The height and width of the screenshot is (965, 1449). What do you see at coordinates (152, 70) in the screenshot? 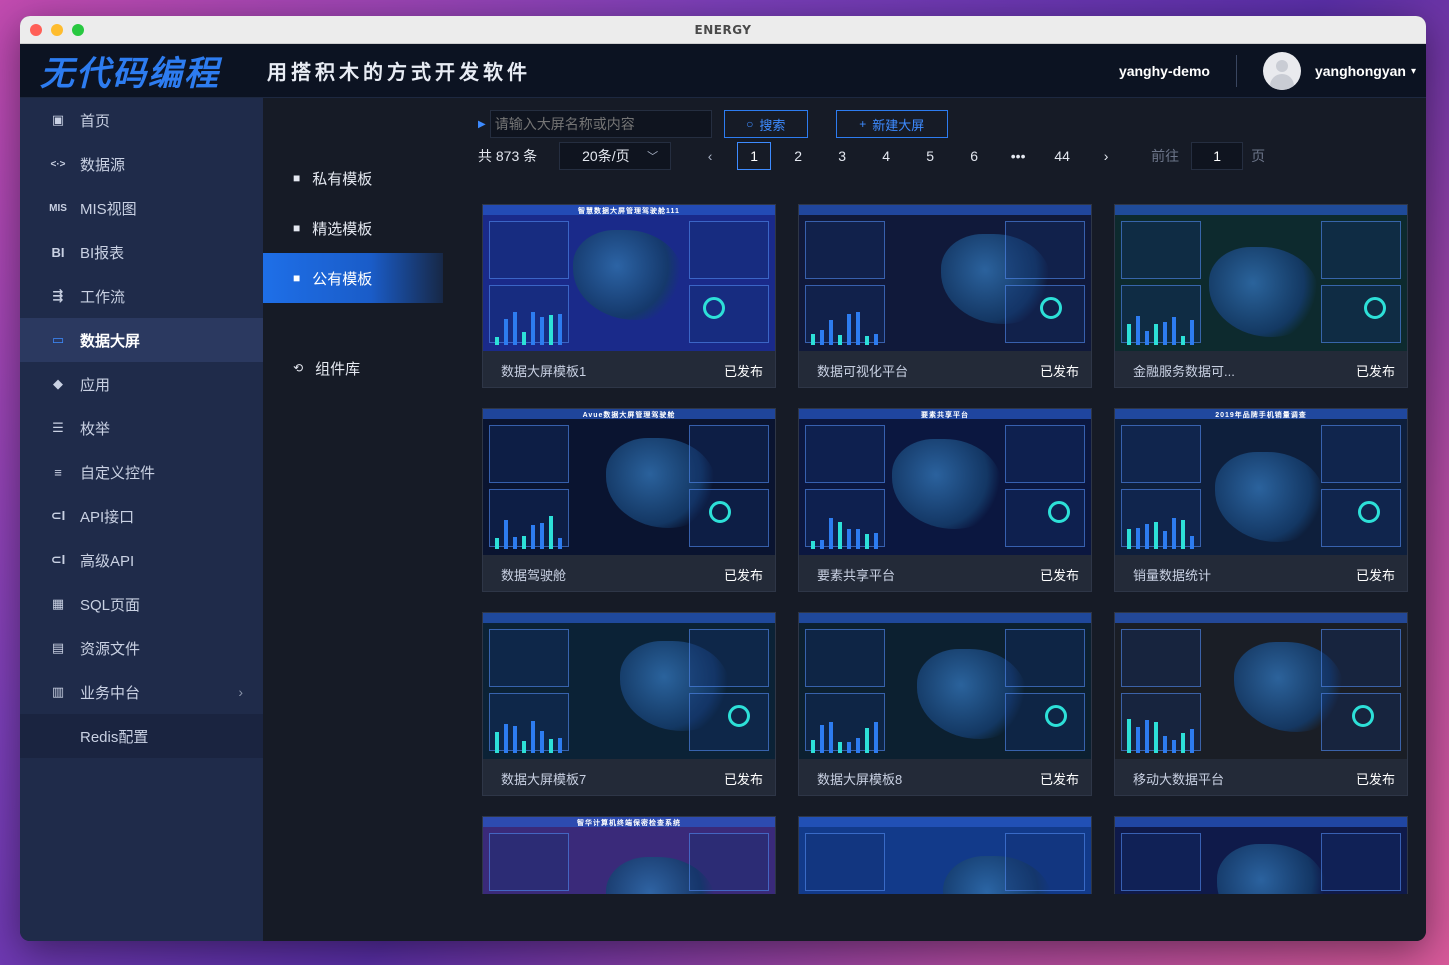
I see `logo: 无代码编程` at bounding box center [152, 70].